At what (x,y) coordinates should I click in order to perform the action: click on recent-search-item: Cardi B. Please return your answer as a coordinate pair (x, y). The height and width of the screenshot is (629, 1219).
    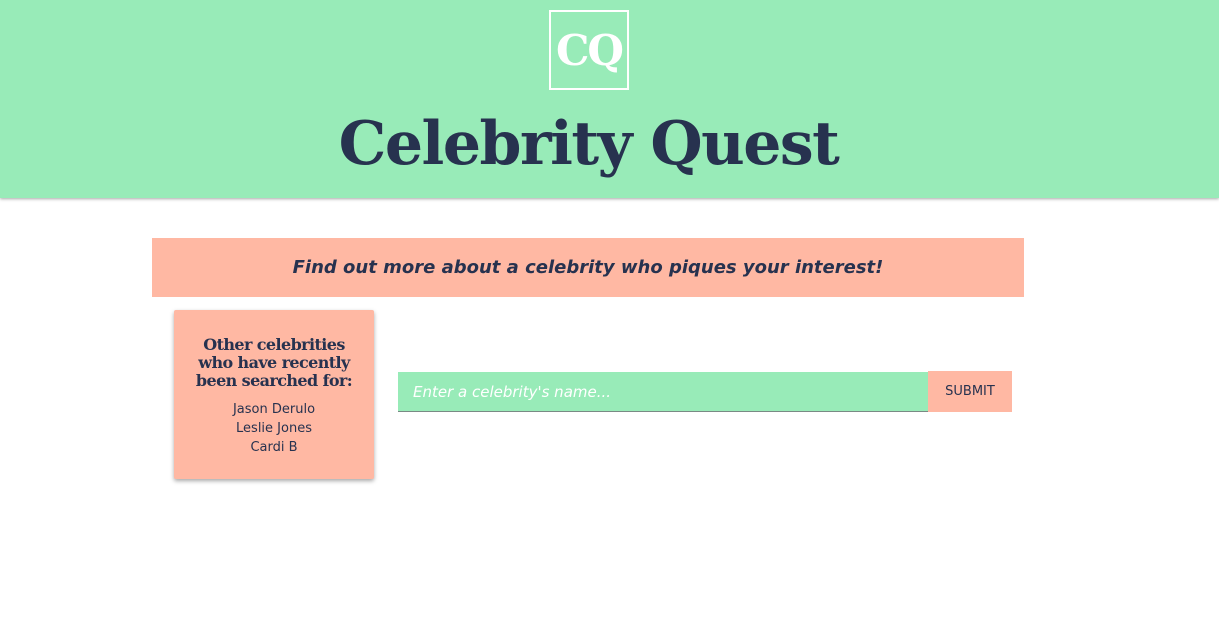
    Looking at the image, I should click on (274, 447).